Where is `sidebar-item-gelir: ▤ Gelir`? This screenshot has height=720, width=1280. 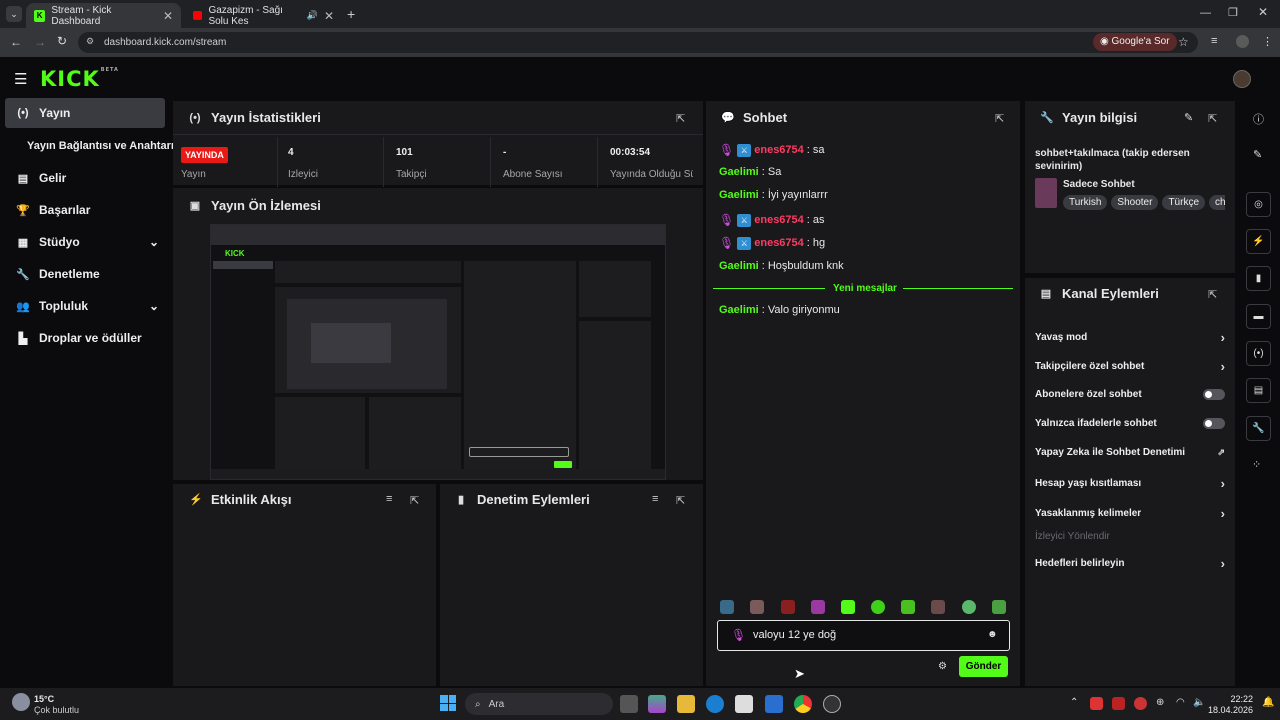 sidebar-item-gelir: ▤ Gelir is located at coordinates (85, 178).